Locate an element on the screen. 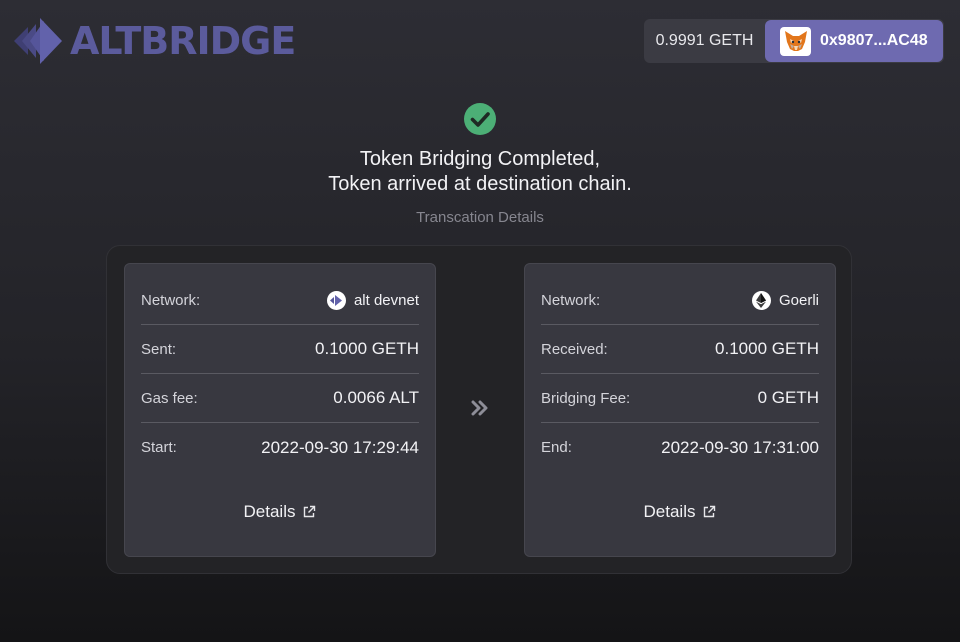 Image resolution: width=960 pixels, height=642 pixels. start-label: Start: is located at coordinates (159, 447).